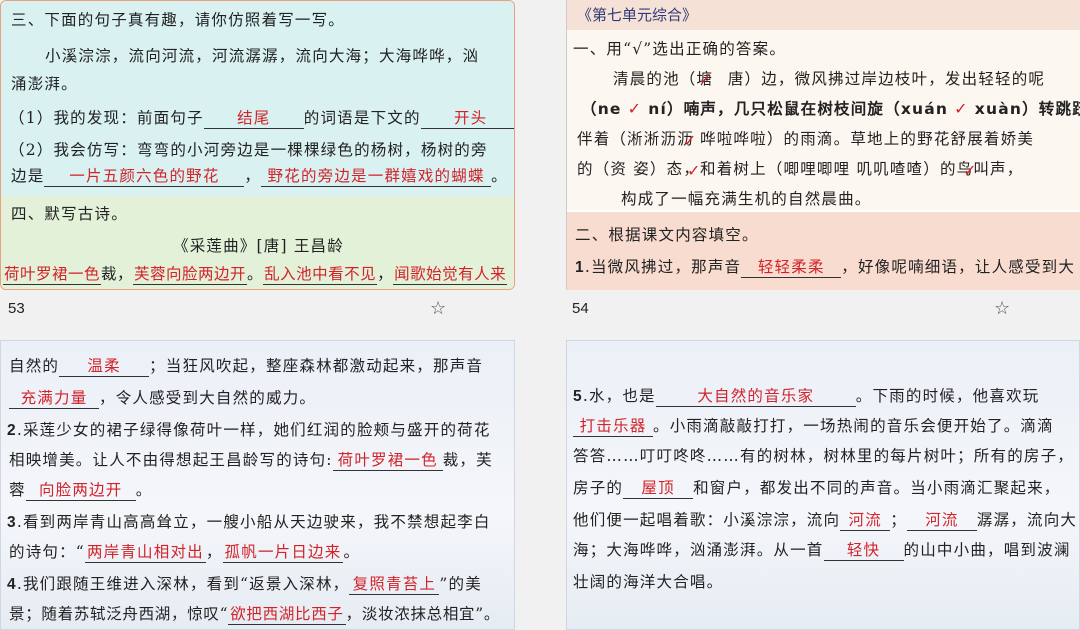  I want to click on s3-item2-line2: 相映增美。让人不由得想起王昌龄写的诗句: 荷叶罗裙一色 裁，芙, so click(251, 460).